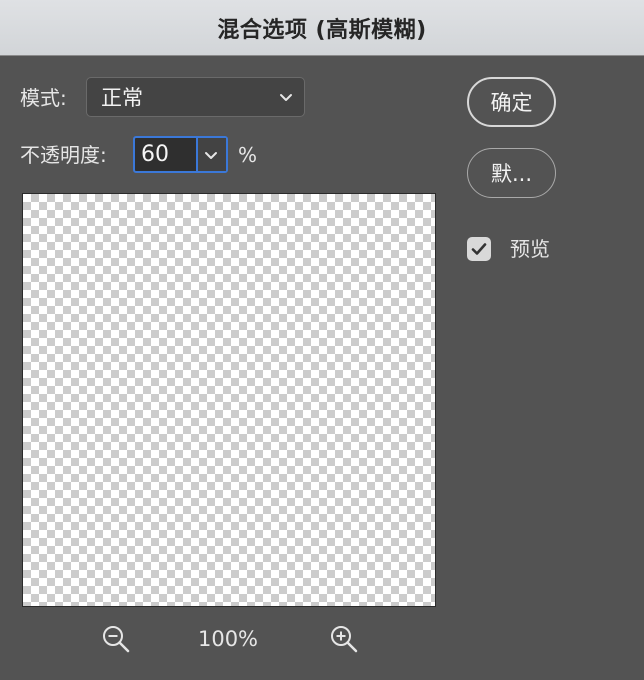 The image size is (644, 680). I want to click on opacity-dropdown-button, so click(211, 154).